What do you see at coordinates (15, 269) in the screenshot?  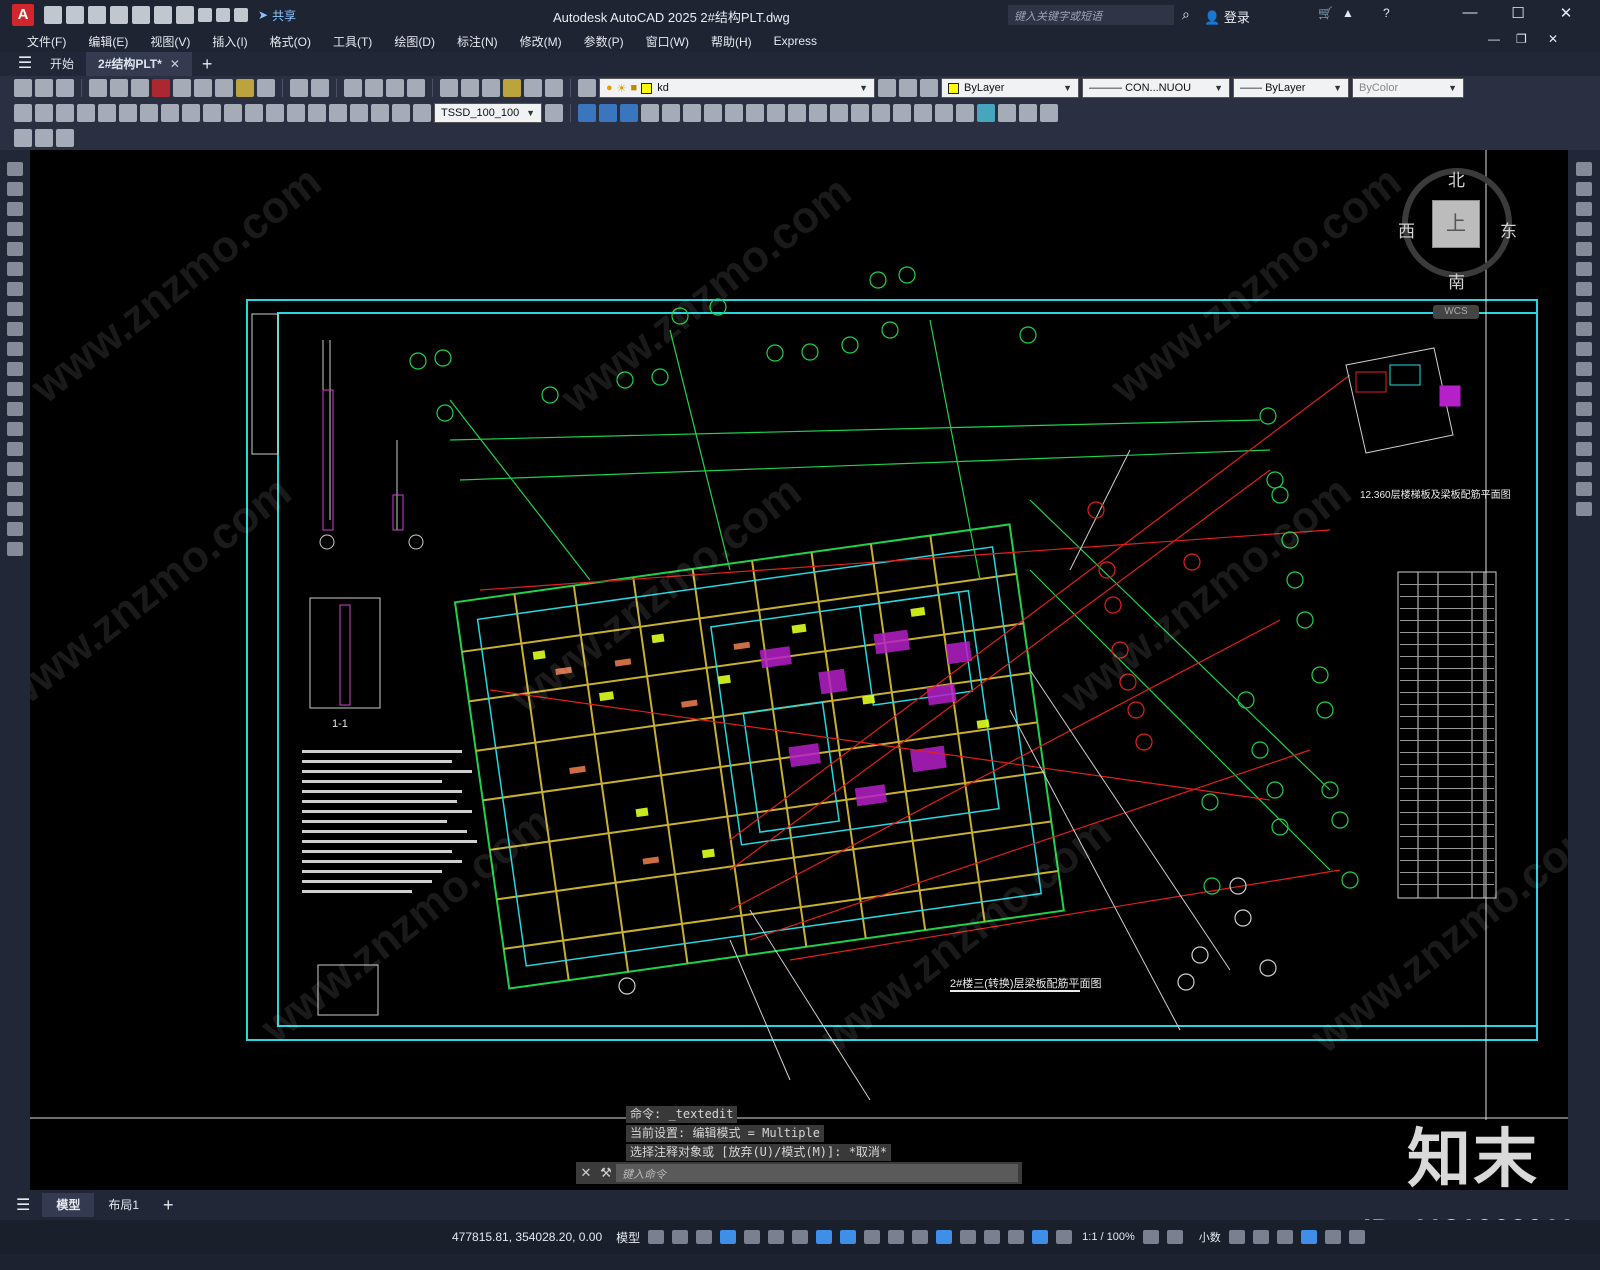 I see `arc-icon` at bounding box center [15, 269].